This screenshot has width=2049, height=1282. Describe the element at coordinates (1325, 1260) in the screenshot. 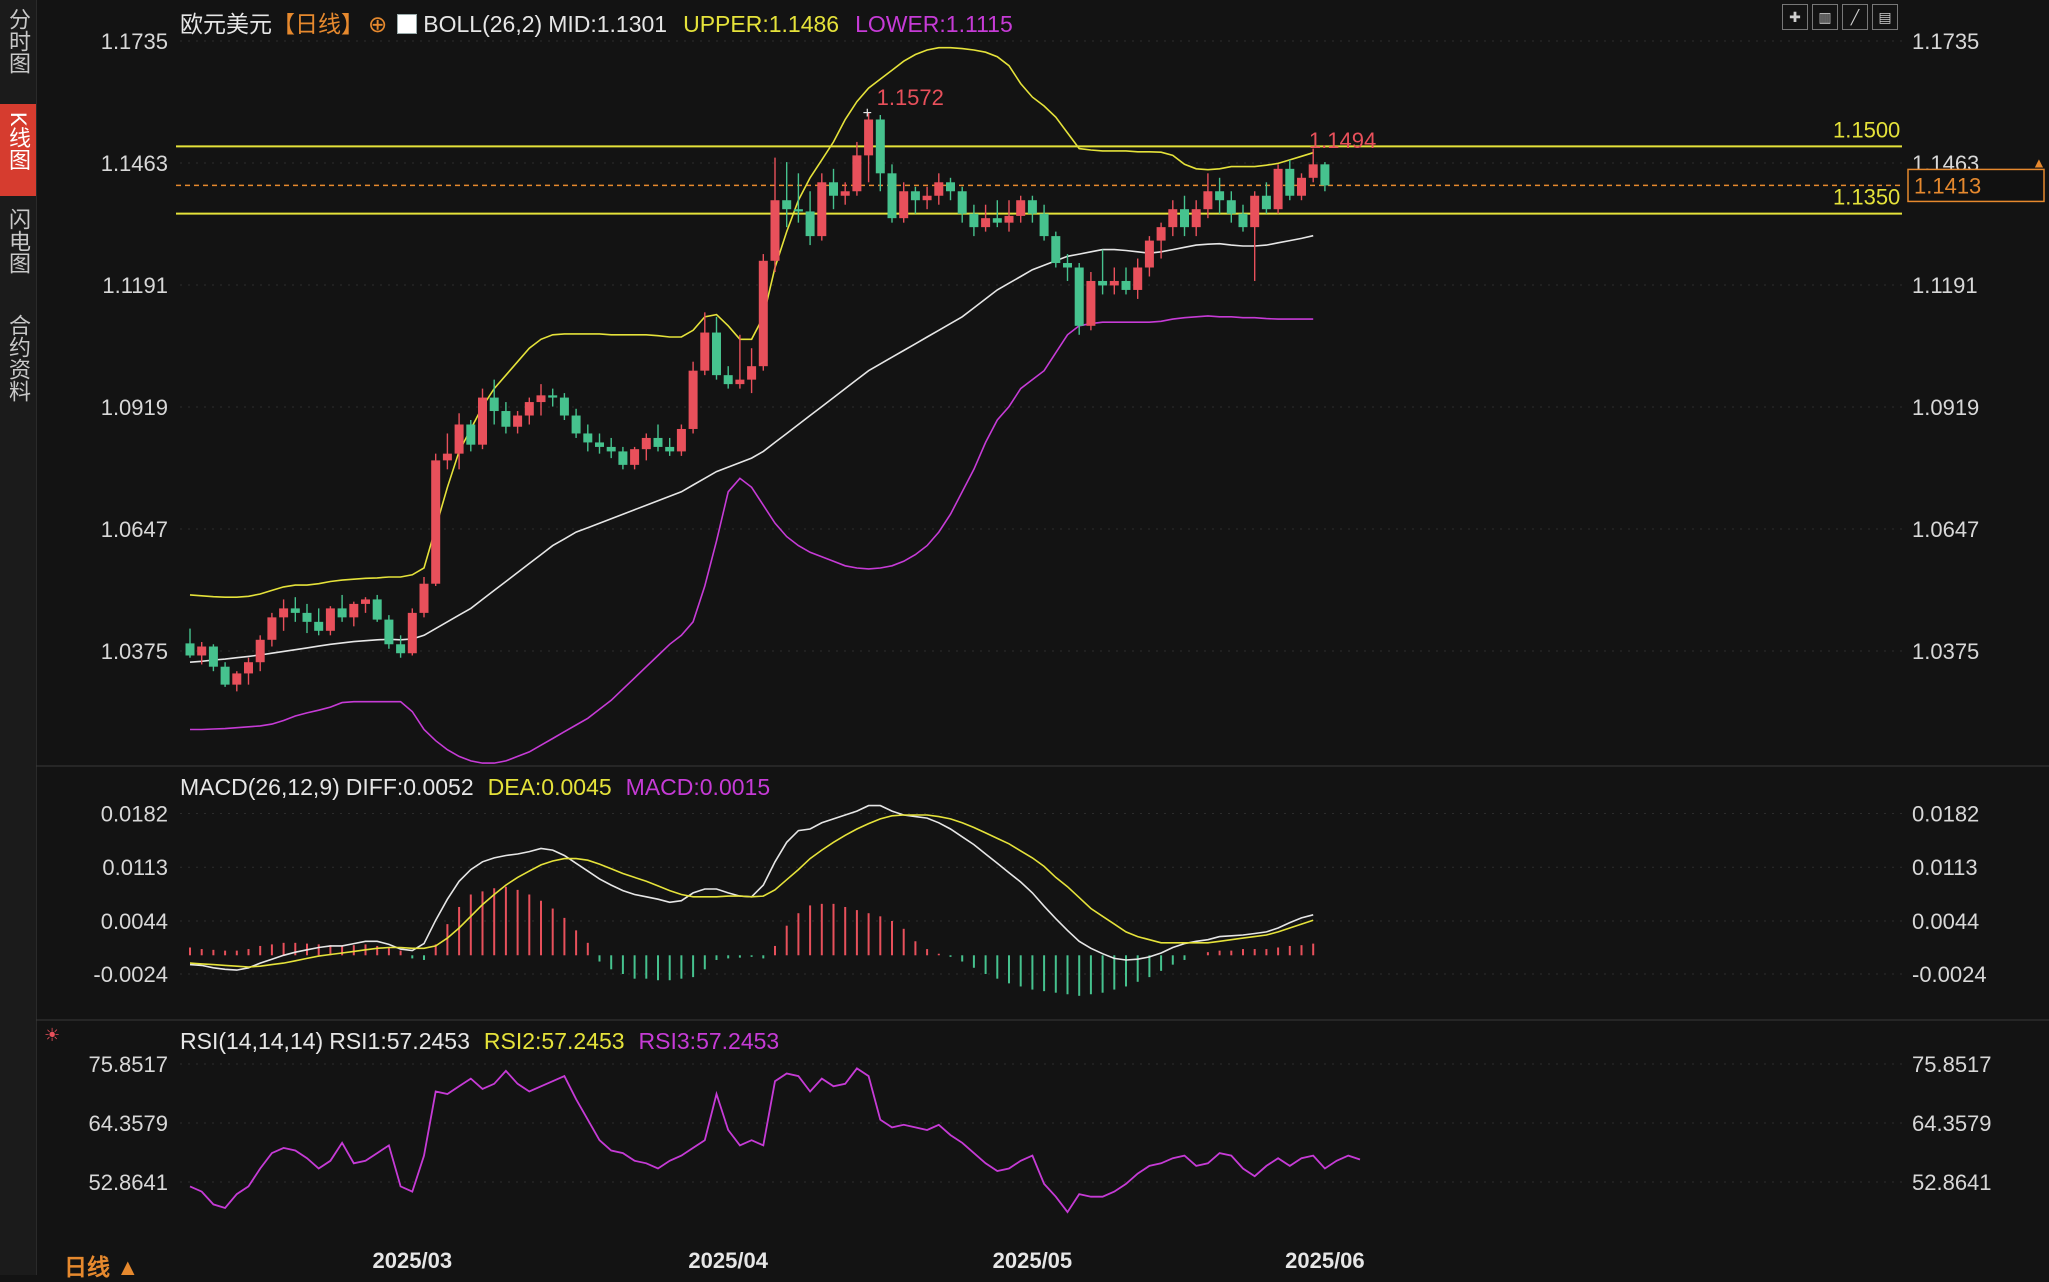

I see `x-axis-label: 2025/06` at that location.